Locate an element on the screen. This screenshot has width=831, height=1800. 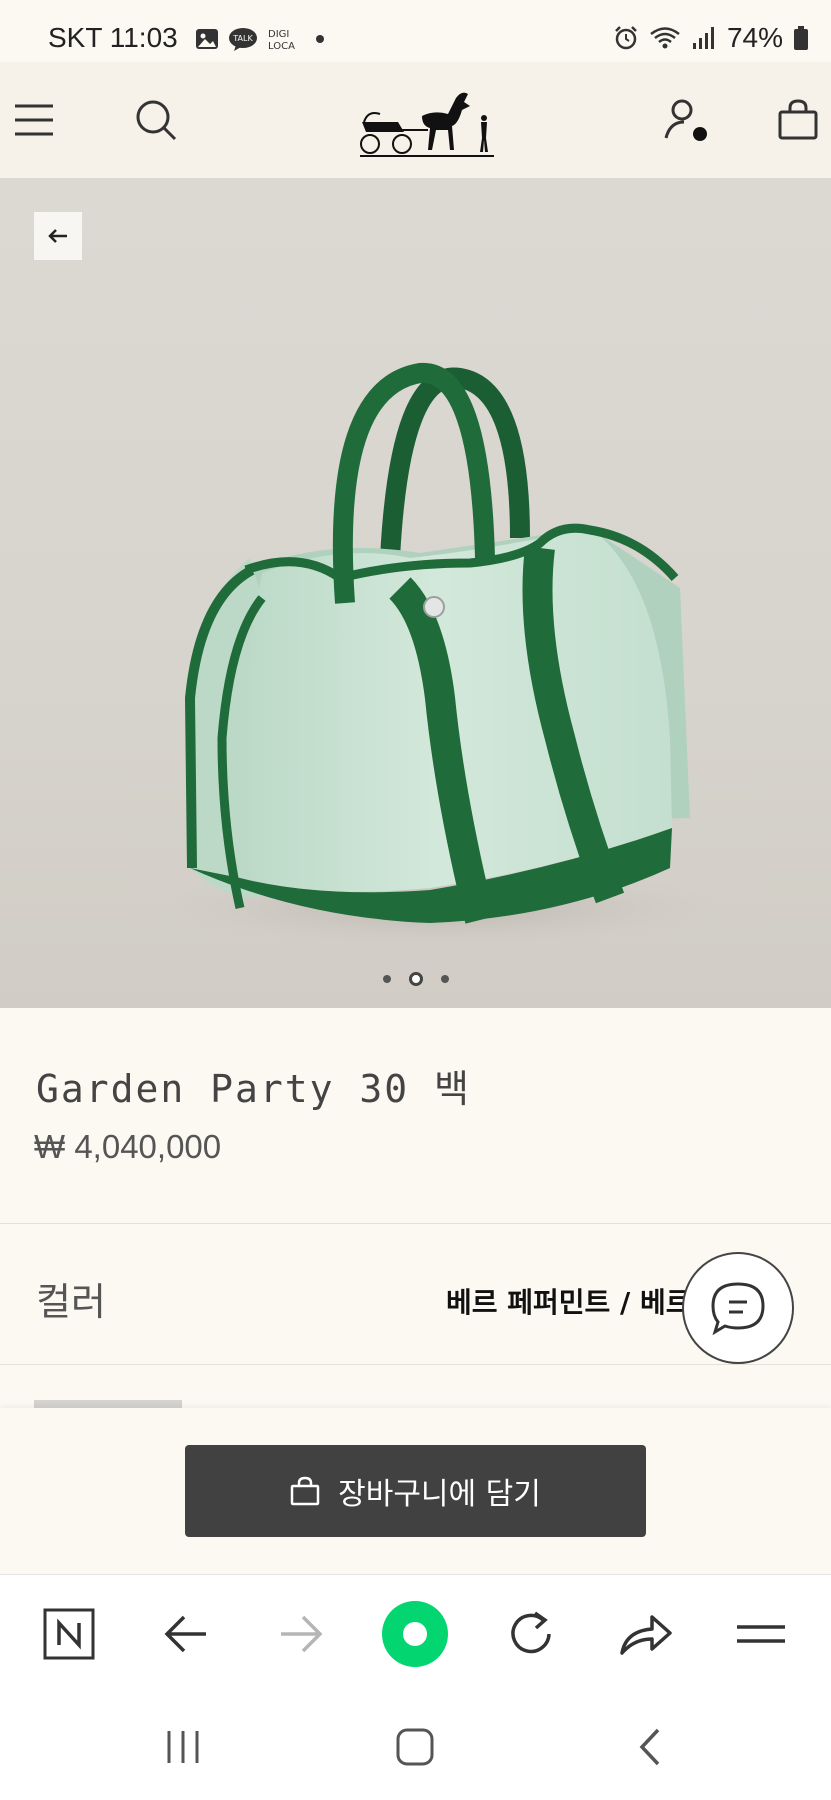
green-dot-button is located at coordinates (415, 1634).